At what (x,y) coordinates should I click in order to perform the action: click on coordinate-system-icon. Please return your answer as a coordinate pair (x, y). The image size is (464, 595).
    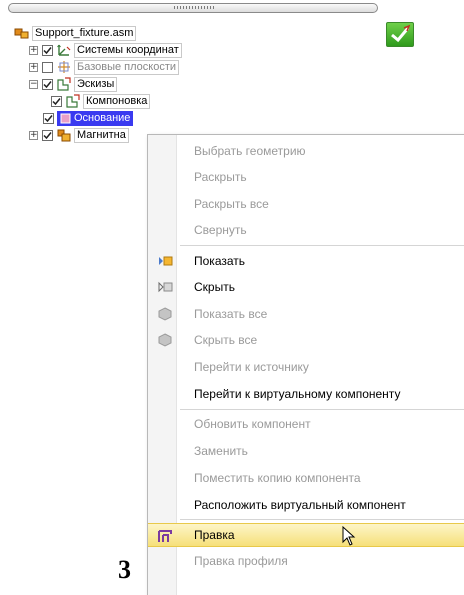
    Looking at the image, I should click on (64, 50).